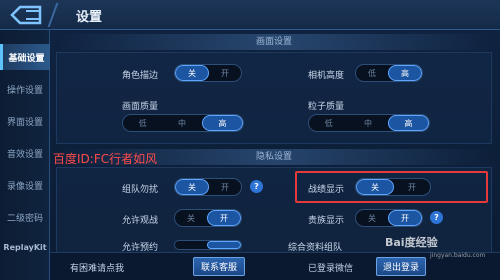 Image resolution: width=500 pixels, height=280 pixels. I want to click on watermark-text: 百度ID:FC行者如风, so click(105, 159).